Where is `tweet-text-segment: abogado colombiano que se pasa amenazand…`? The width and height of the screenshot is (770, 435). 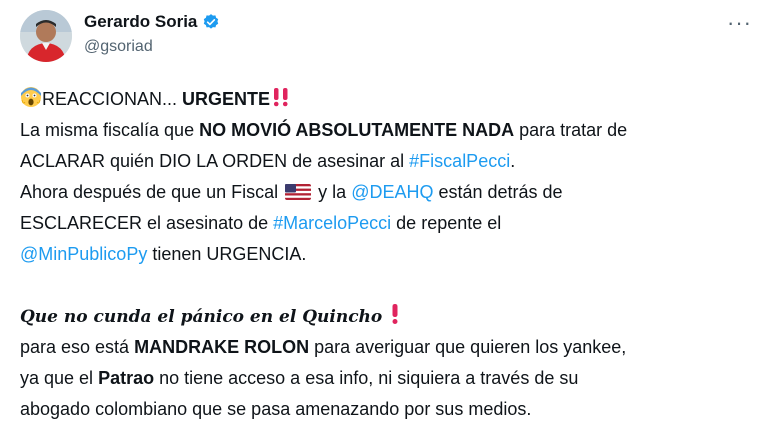 tweet-text-segment: abogado colombiano que se pasa amenazand… is located at coordinates (276, 409).